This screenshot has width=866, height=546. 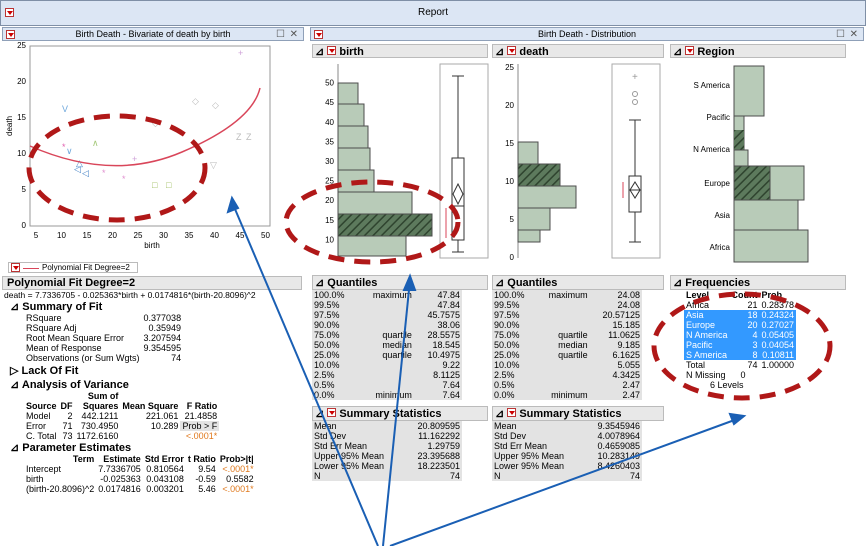 What do you see at coordinates (740, 355) in the screenshot?
I see `frequency-row: S America 8 0.10811` at bounding box center [740, 355].